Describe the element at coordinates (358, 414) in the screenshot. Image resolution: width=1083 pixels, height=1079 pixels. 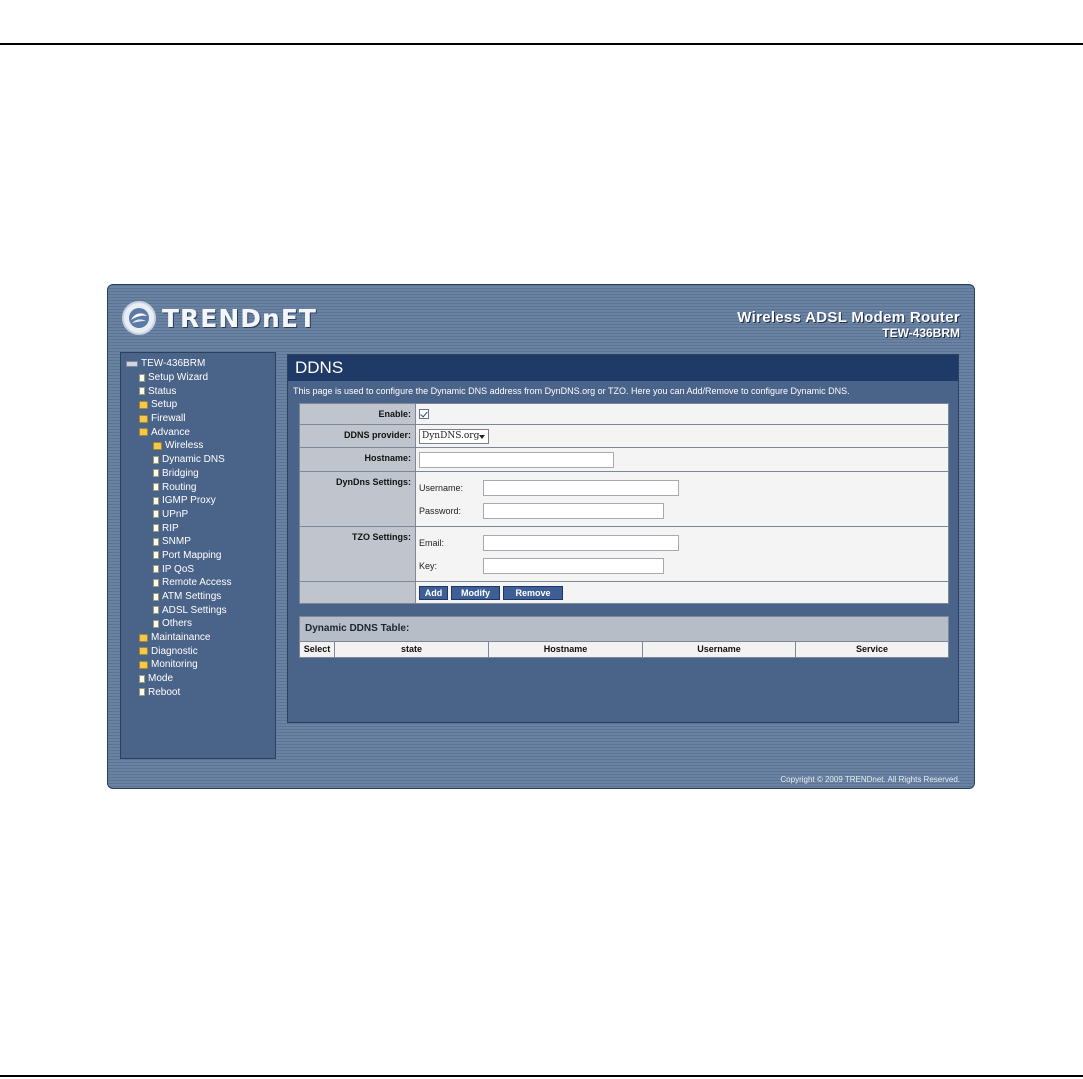
I see `enable-label: Enable:` at that location.